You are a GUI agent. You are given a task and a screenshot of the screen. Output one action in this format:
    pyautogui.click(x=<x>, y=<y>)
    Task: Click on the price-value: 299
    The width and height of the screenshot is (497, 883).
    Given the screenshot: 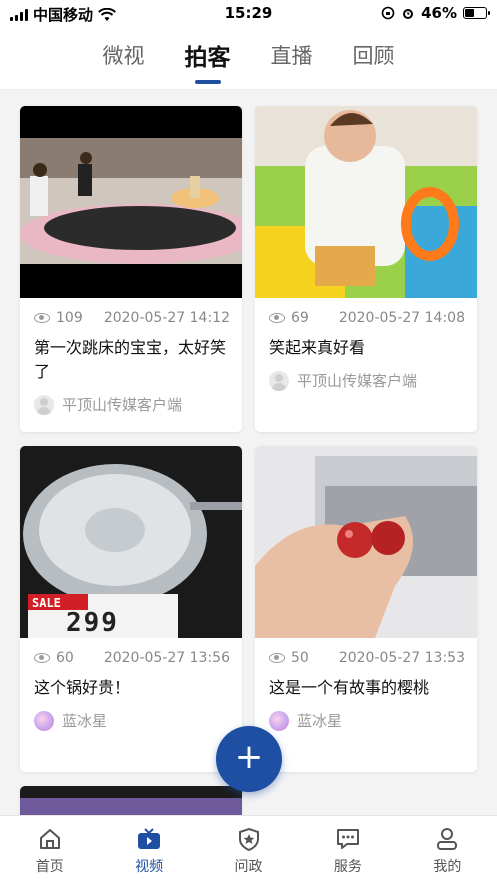 What is the action you would take?
    pyautogui.click(x=92, y=623)
    